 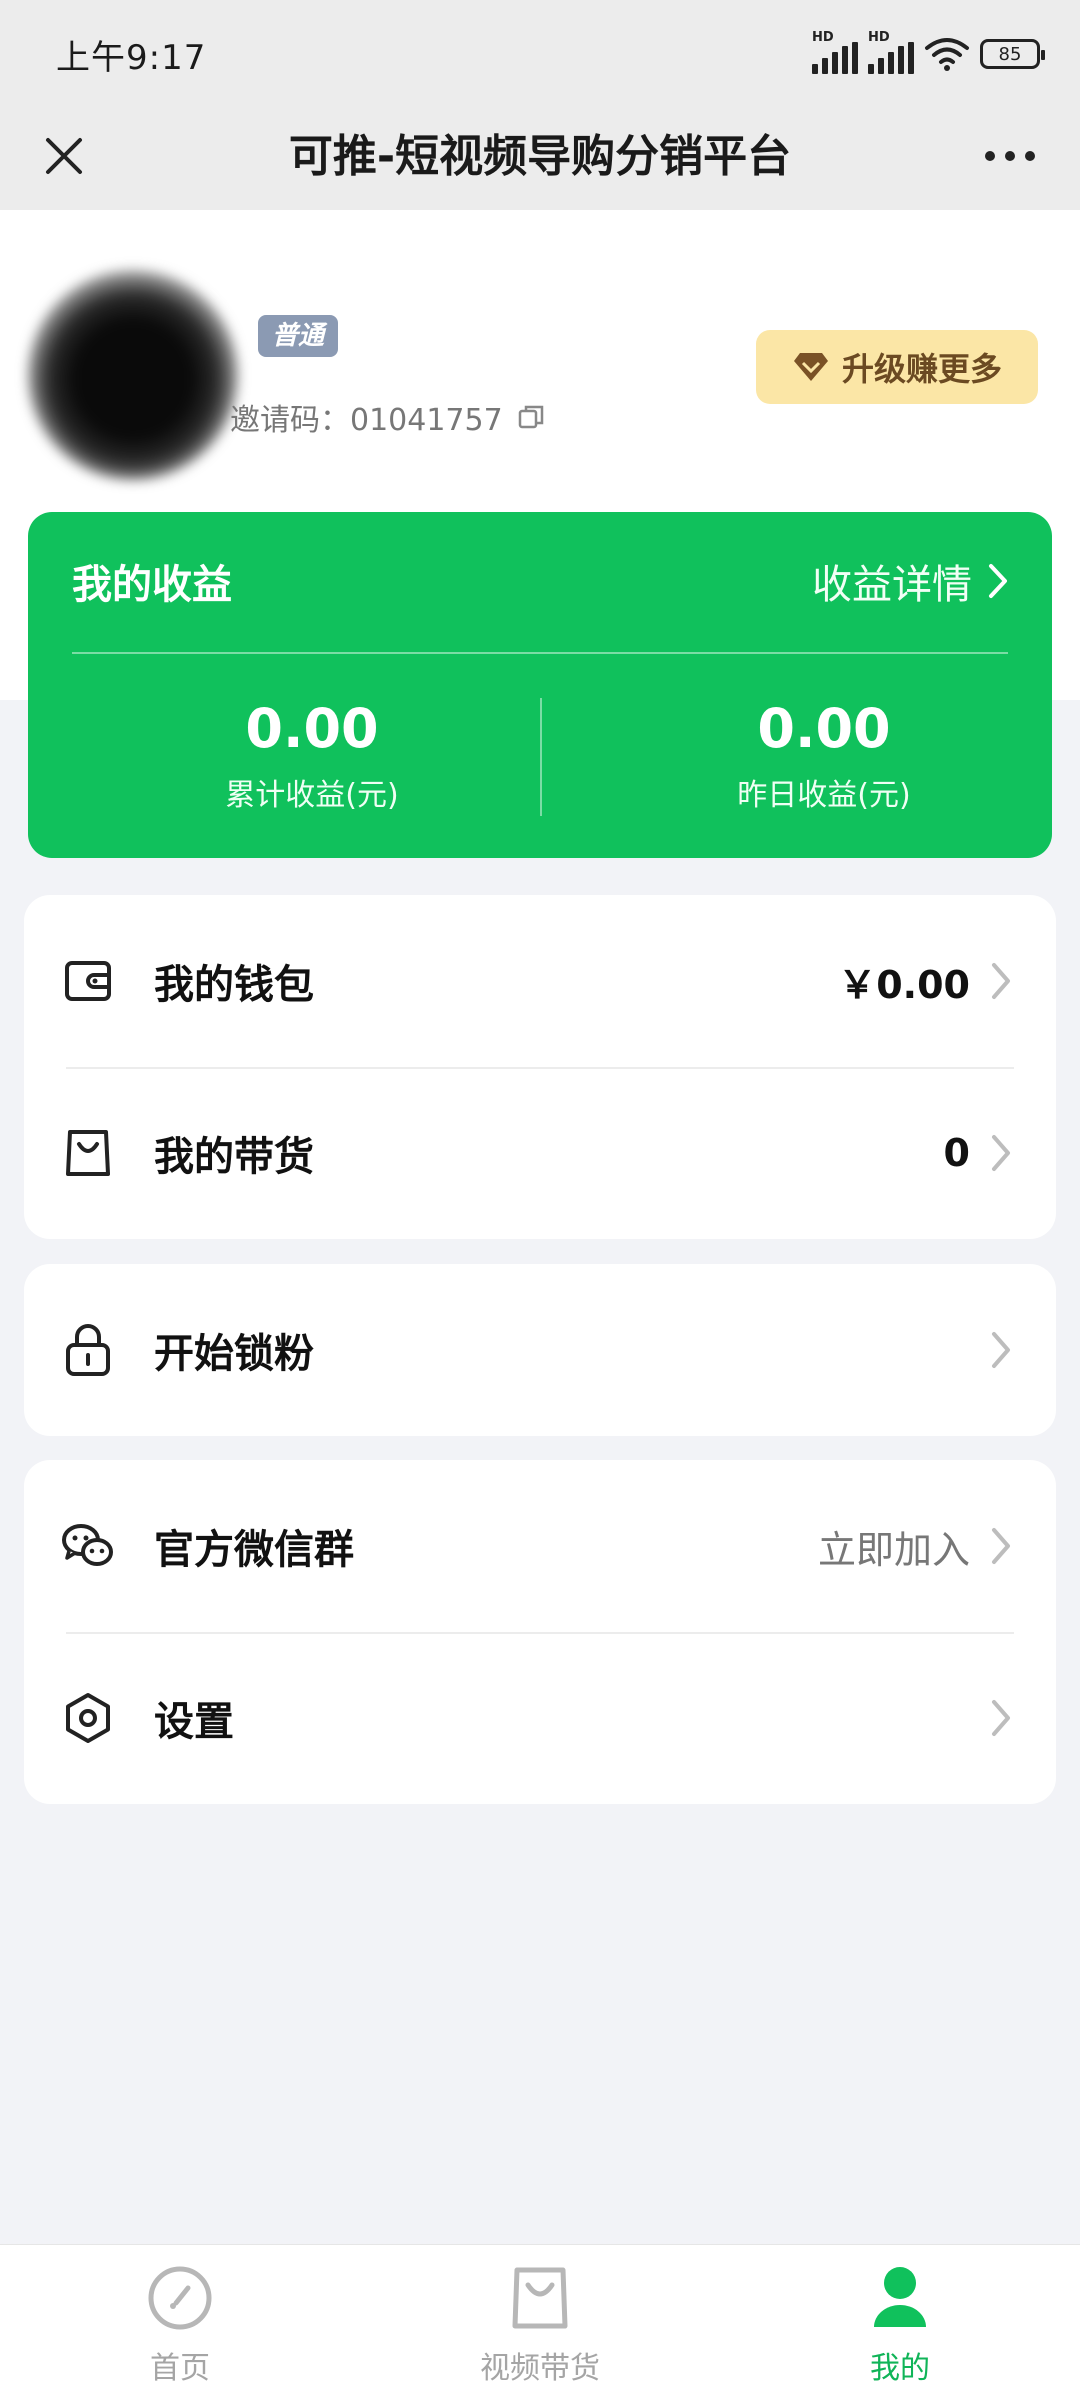 I want to click on tab-home-label: 首页, so click(x=180, y=2368).